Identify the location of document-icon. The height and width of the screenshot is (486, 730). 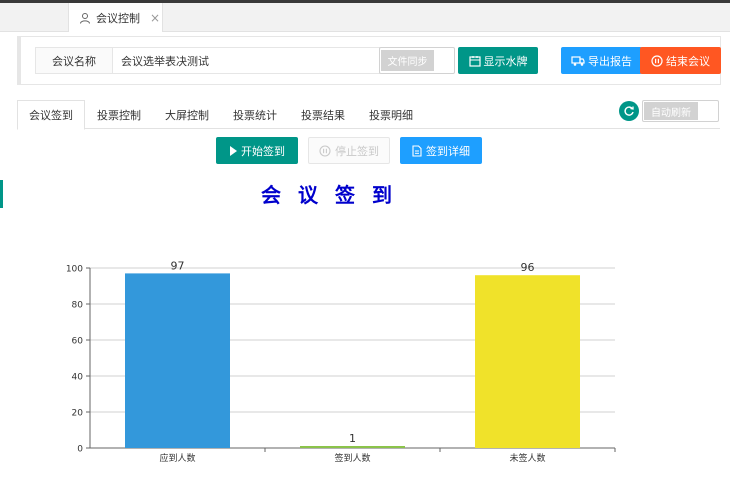
(417, 150).